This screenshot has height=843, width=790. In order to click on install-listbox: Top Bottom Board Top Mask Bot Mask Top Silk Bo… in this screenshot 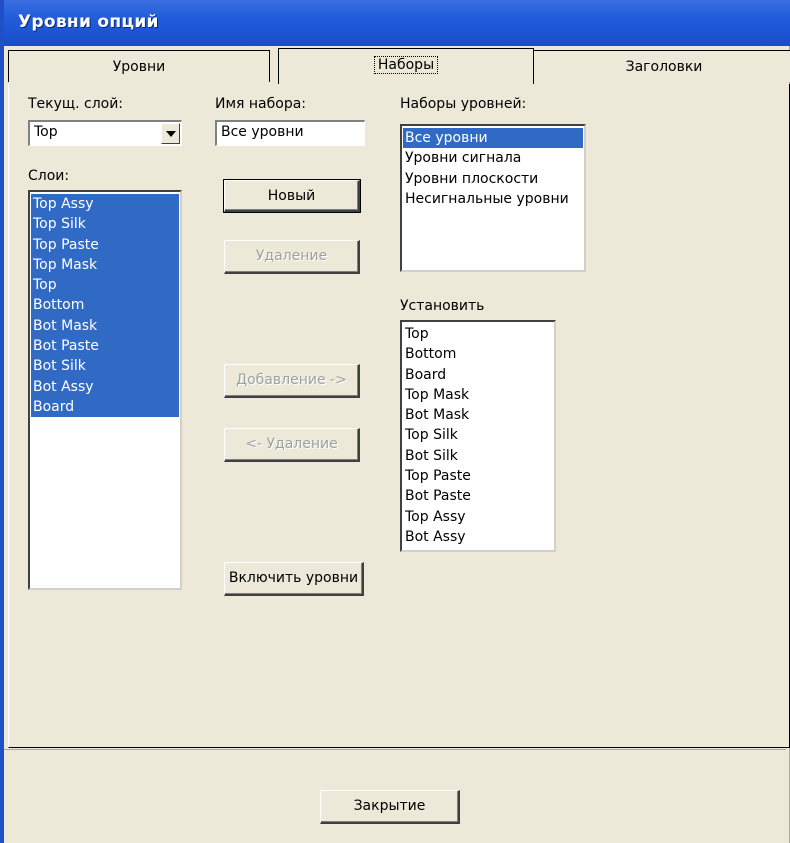, I will do `click(478, 436)`.